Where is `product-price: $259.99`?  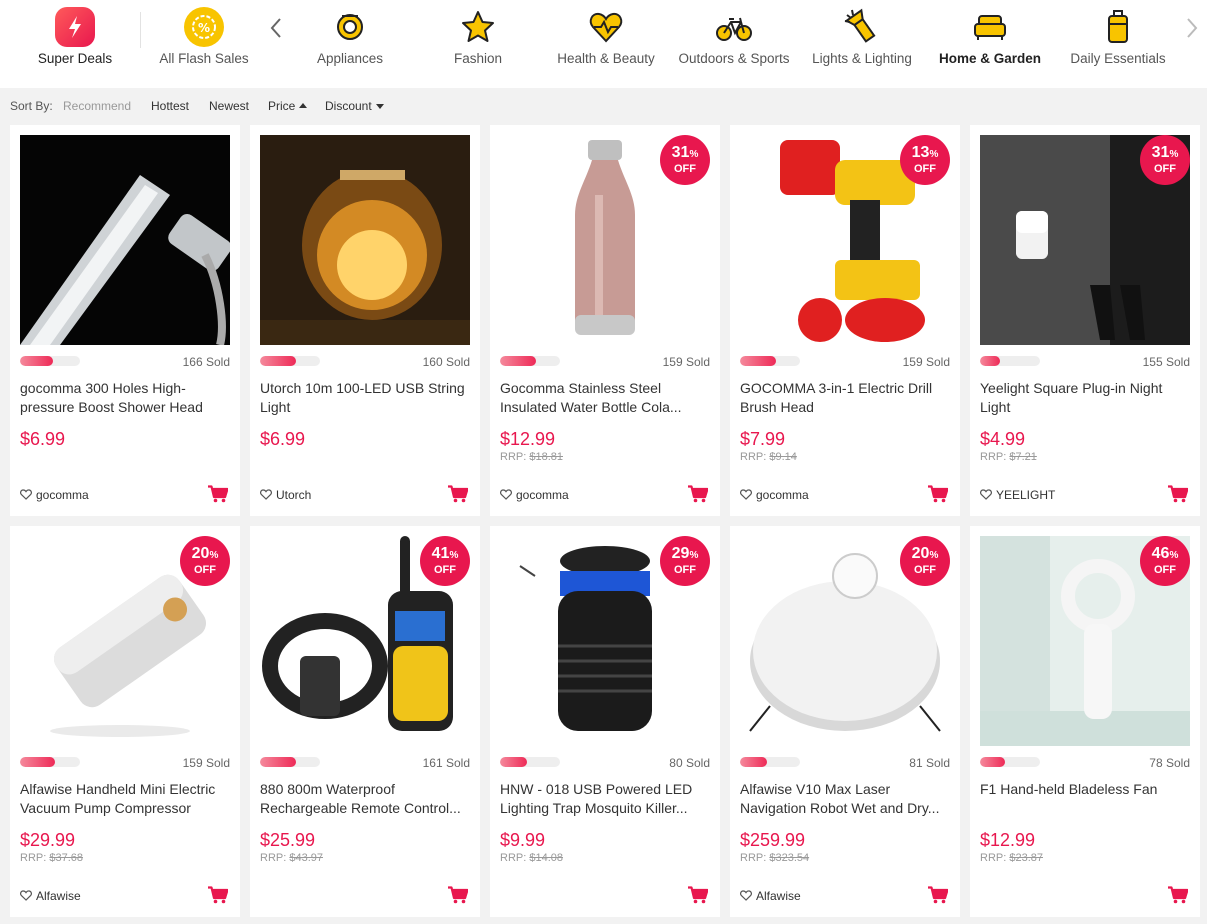
product-price: $259.99 is located at coordinates (773, 840).